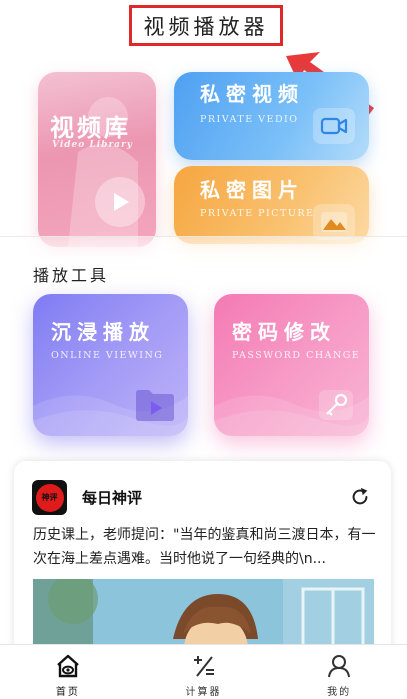  What do you see at coordinates (339, 692) in the screenshot?
I see `nav-label-profile: 我的` at bounding box center [339, 692].